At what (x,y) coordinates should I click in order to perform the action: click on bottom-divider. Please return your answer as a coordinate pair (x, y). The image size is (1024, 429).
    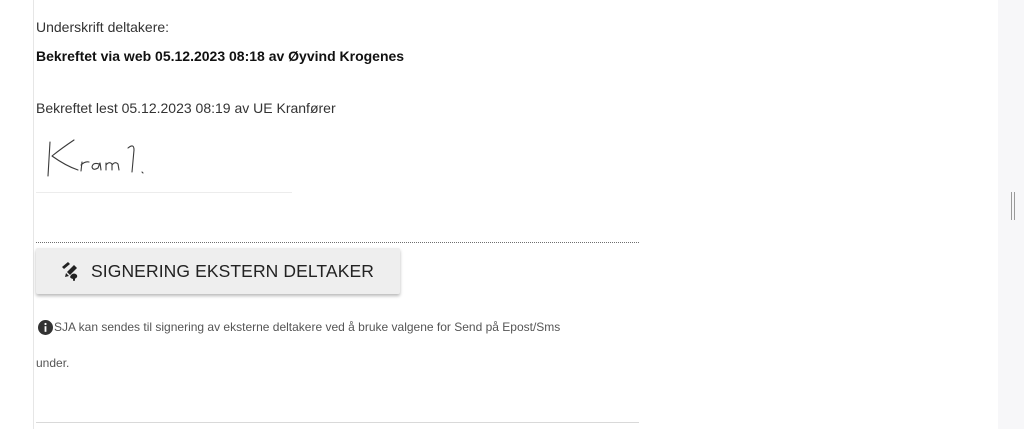
    Looking at the image, I should click on (337, 422).